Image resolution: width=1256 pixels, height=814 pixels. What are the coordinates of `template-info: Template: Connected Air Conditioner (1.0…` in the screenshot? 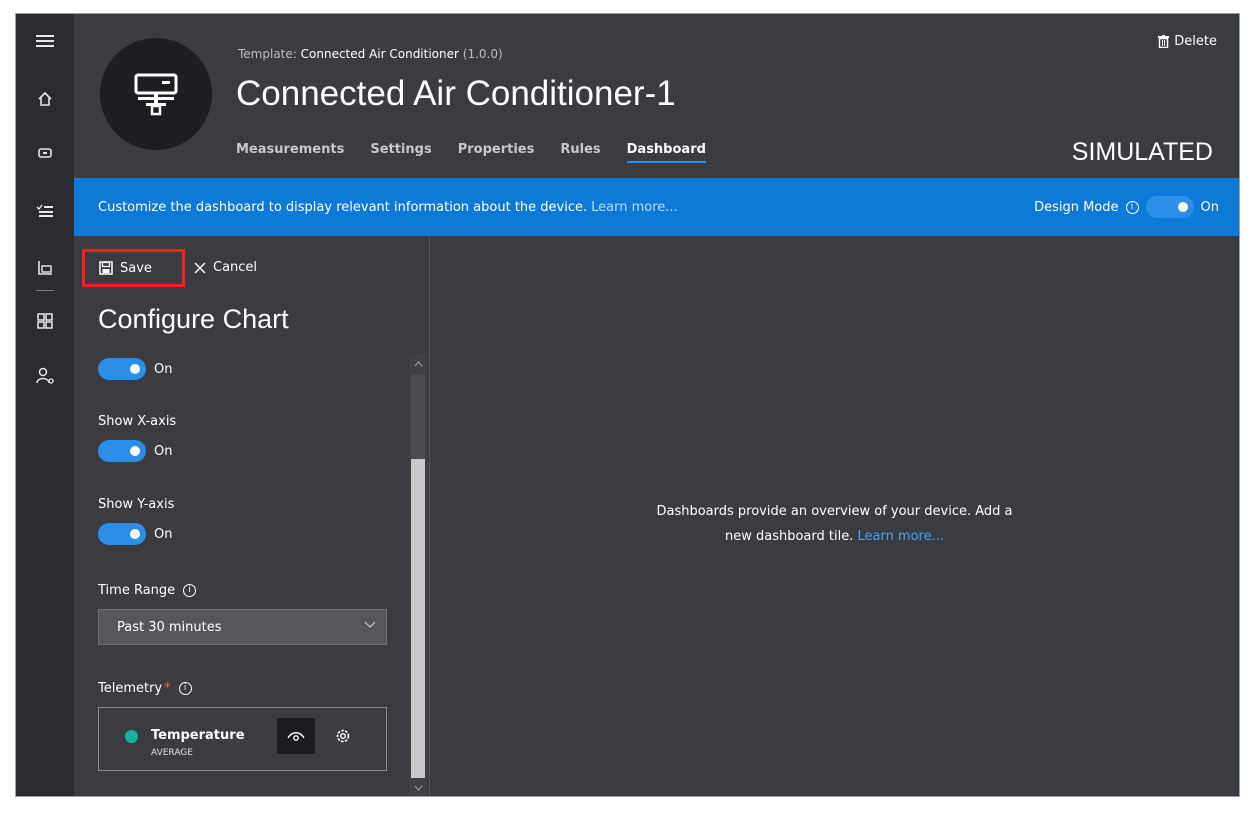 It's located at (370, 54).